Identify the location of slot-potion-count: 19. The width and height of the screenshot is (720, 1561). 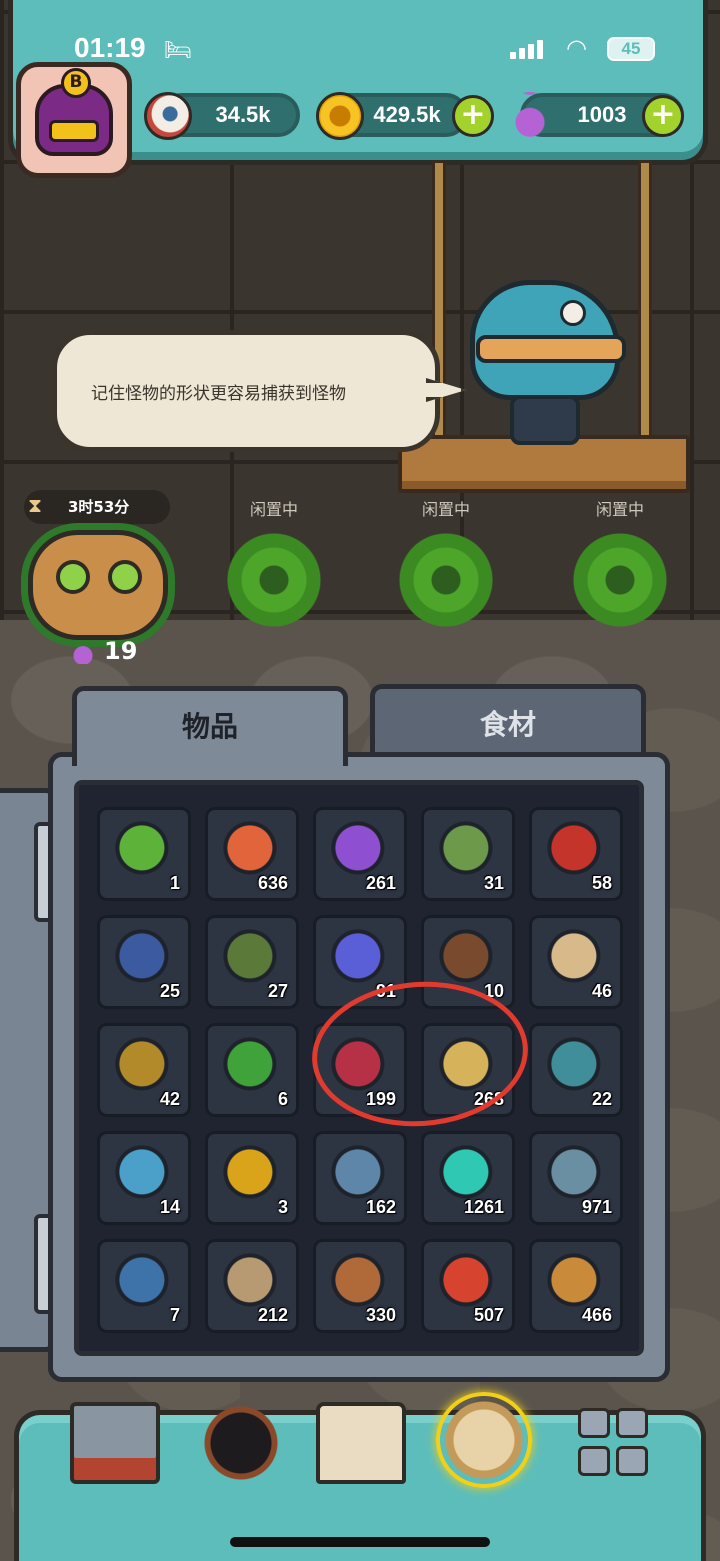
(121, 651).